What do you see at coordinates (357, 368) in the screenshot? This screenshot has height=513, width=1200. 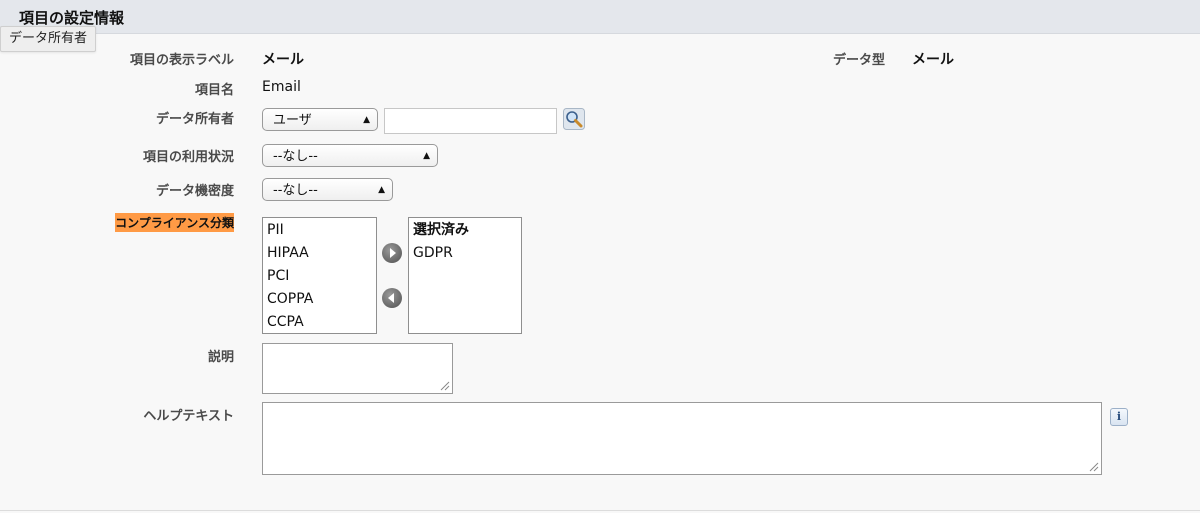 I see `description-textarea` at bounding box center [357, 368].